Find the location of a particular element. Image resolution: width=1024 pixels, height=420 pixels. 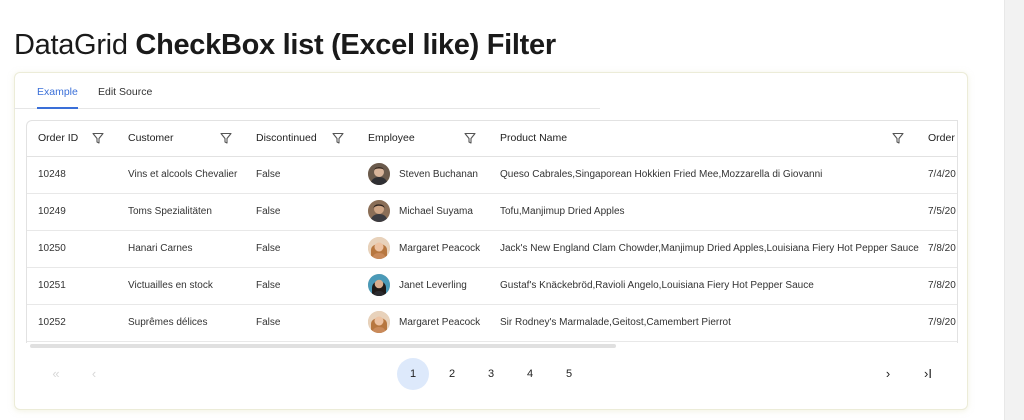

page-title-prefix: DataGrid is located at coordinates (71, 45).